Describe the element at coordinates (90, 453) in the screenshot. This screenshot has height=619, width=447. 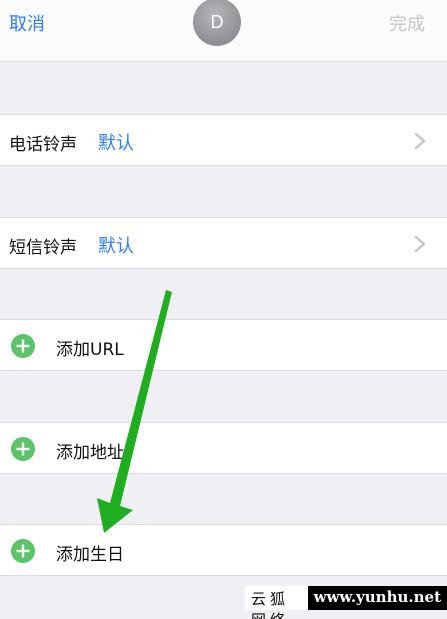
I see `add-address-label: 添加地址` at that location.